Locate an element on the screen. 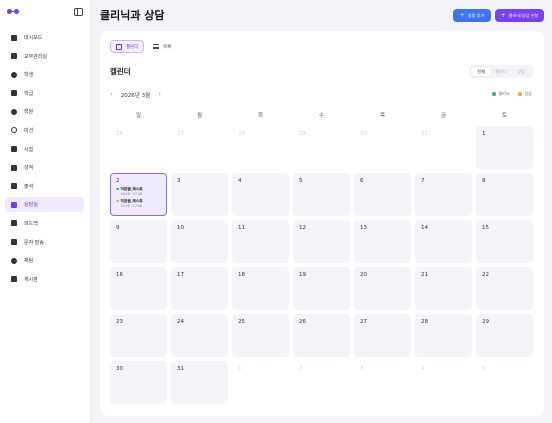 The image size is (552, 423). day-cell: 9 is located at coordinates (138, 241).